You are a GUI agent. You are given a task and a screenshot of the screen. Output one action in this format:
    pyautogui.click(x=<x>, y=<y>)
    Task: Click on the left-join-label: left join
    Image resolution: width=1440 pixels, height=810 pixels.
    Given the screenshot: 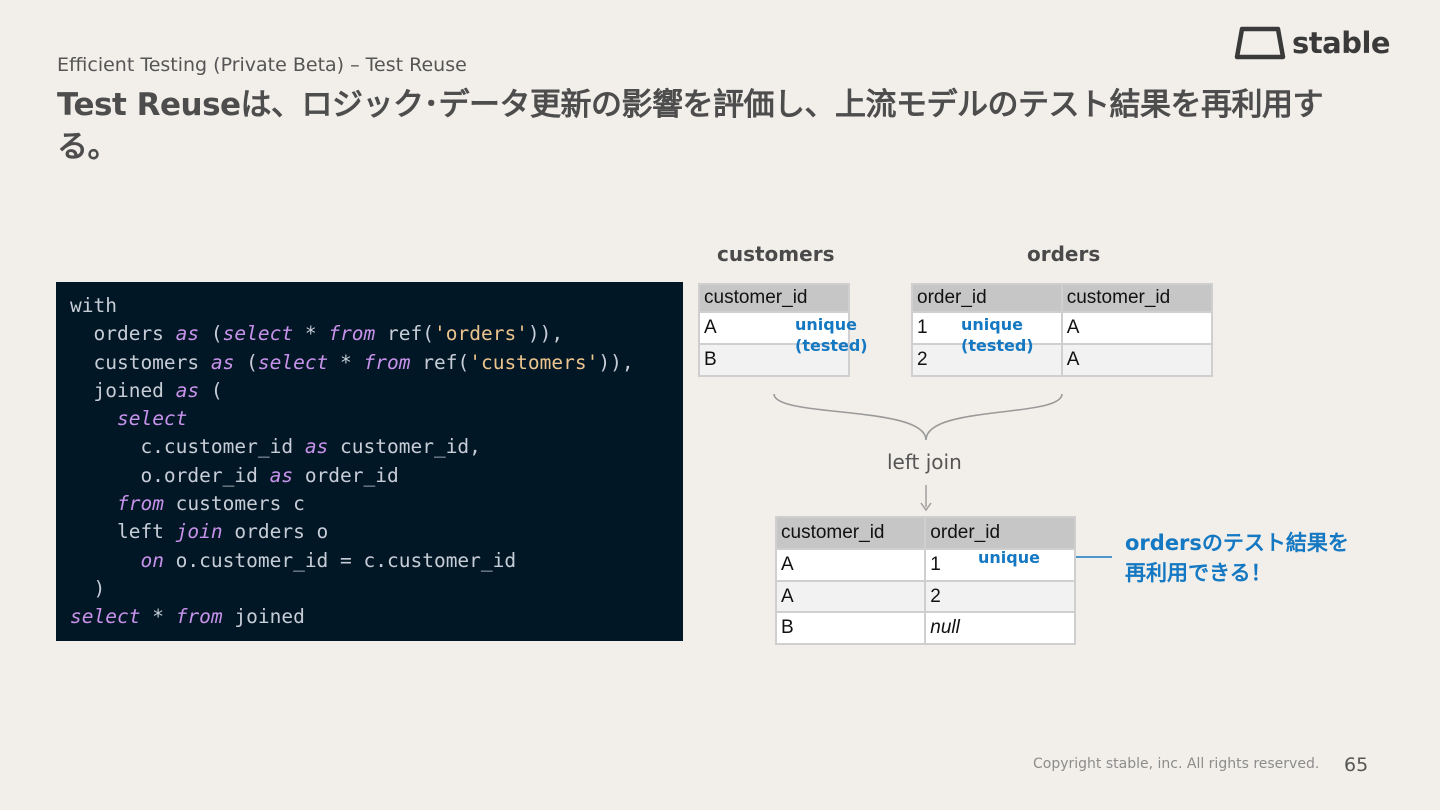 What is the action you would take?
    pyautogui.click(x=924, y=462)
    